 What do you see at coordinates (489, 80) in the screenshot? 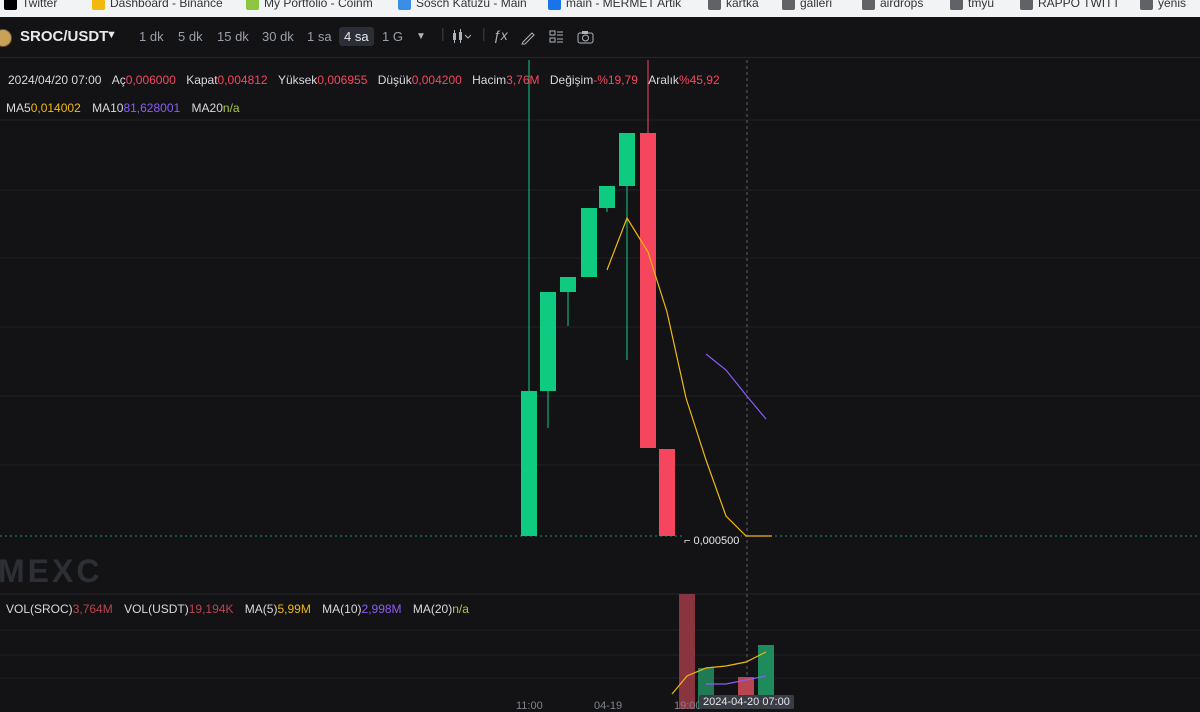
I see `volume-label: Hacim` at bounding box center [489, 80].